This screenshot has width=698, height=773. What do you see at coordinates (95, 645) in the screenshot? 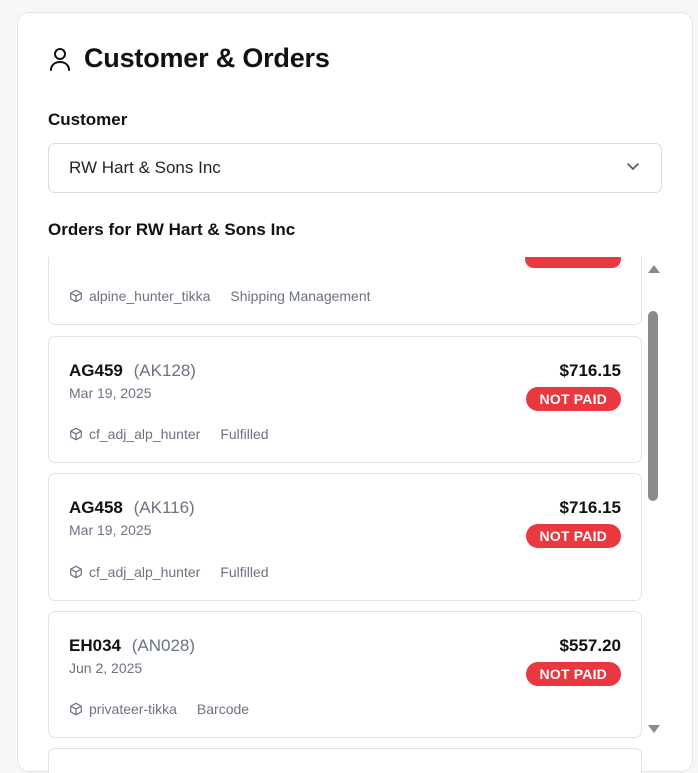
I see `order-number: EH034` at bounding box center [95, 645].